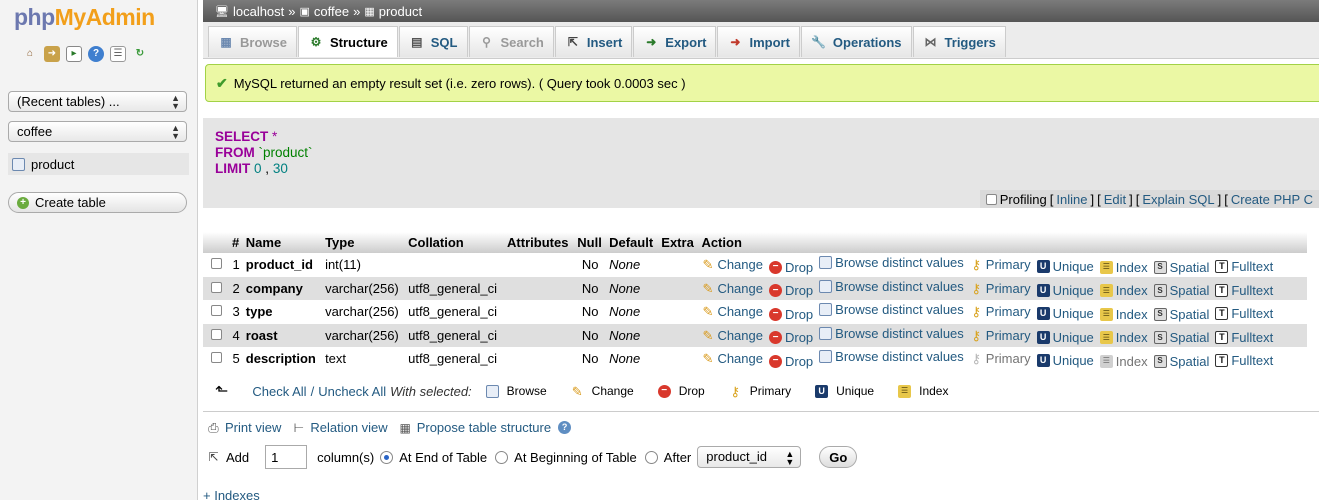 The width and height of the screenshot is (1319, 500). What do you see at coordinates (708, 335) in the screenshot?
I see `pencil-icon: ✎` at bounding box center [708, 335].